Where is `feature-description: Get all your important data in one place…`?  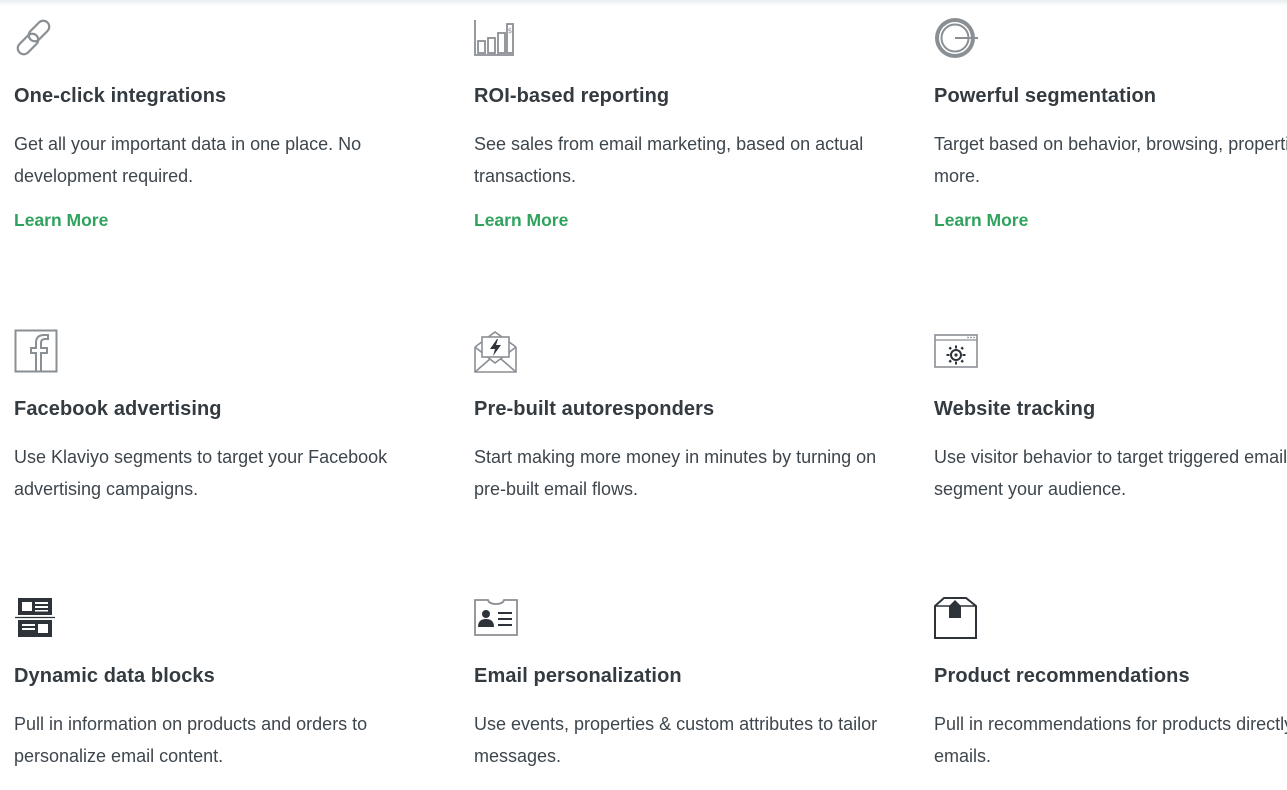
feature-description: Get all your important data in one place… is located at coordinates (188, 160).